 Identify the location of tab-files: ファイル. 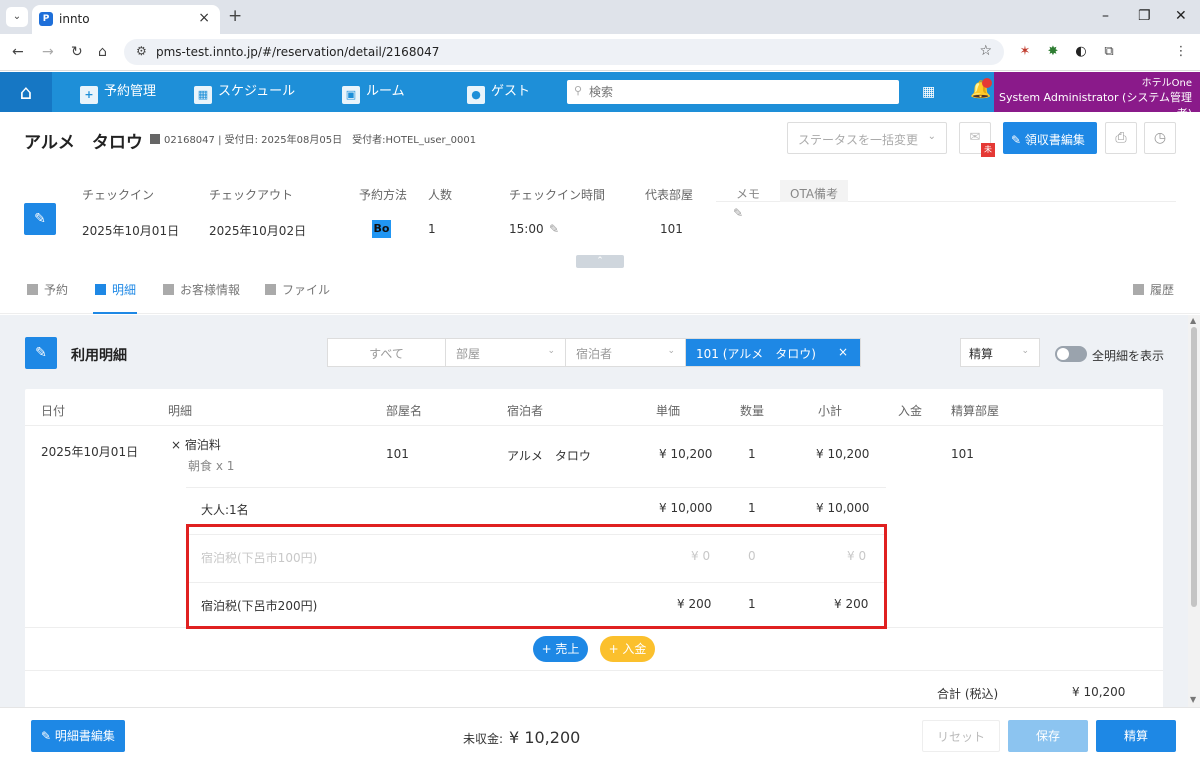
(297, 289).